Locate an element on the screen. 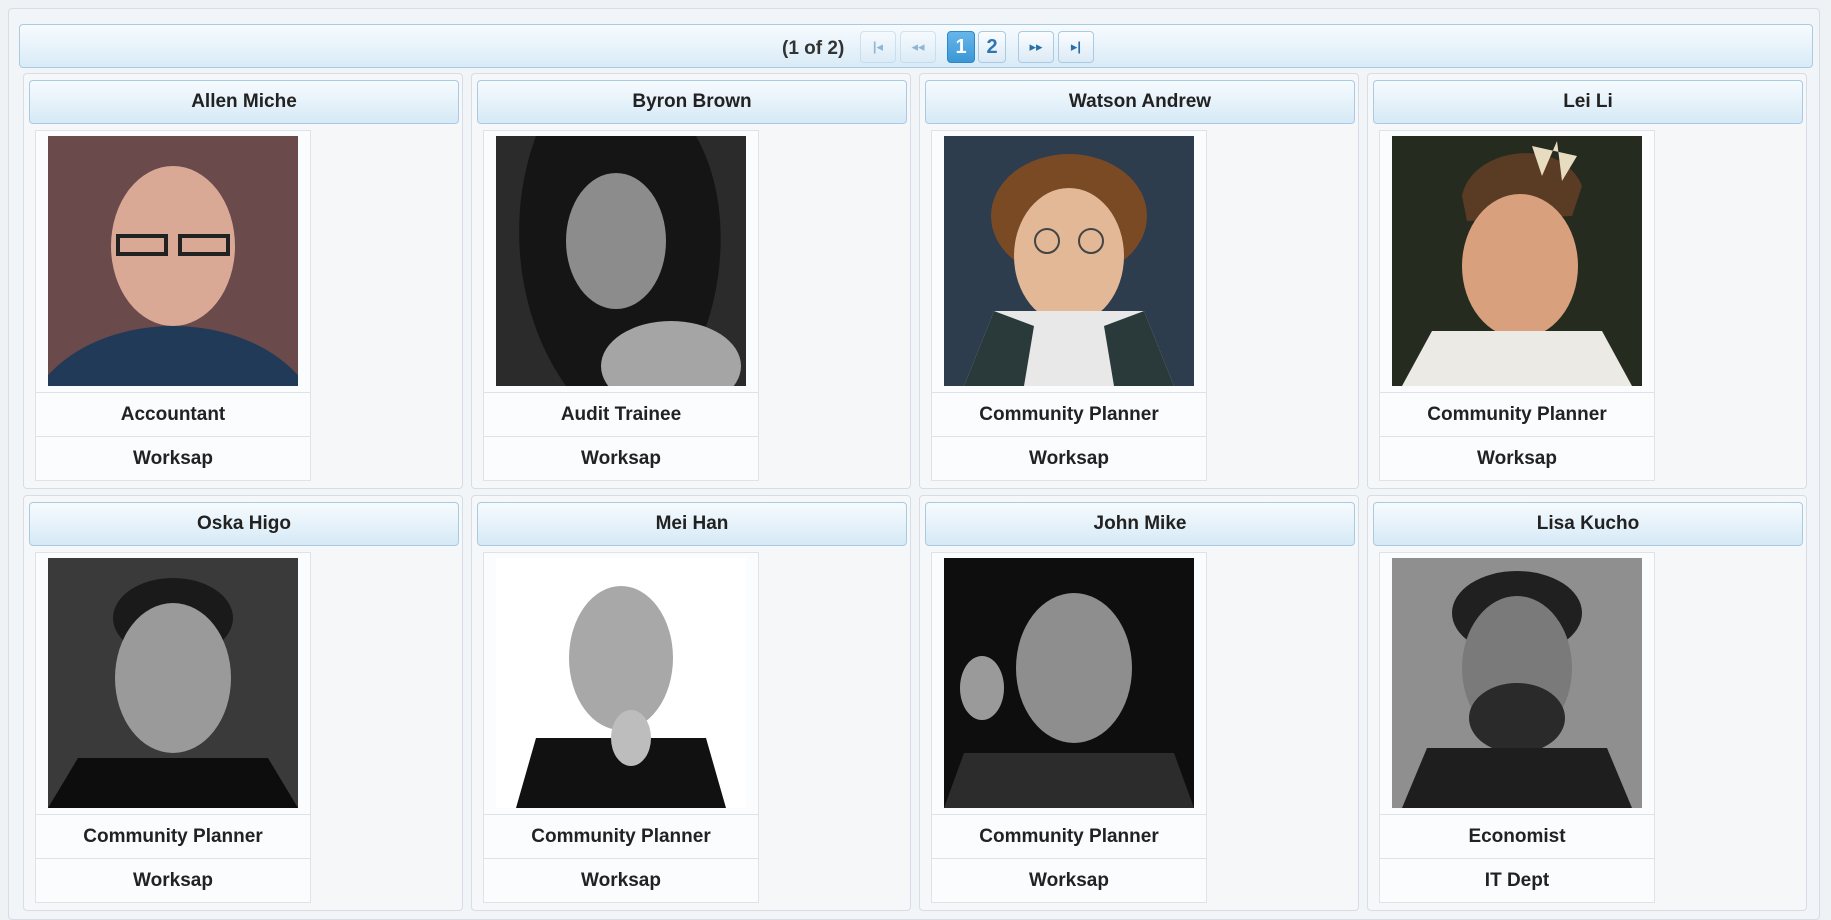 The width and height of the screenshot is (1831, 920). last-page-button: ▸| is located at coordinates (1076, 47).